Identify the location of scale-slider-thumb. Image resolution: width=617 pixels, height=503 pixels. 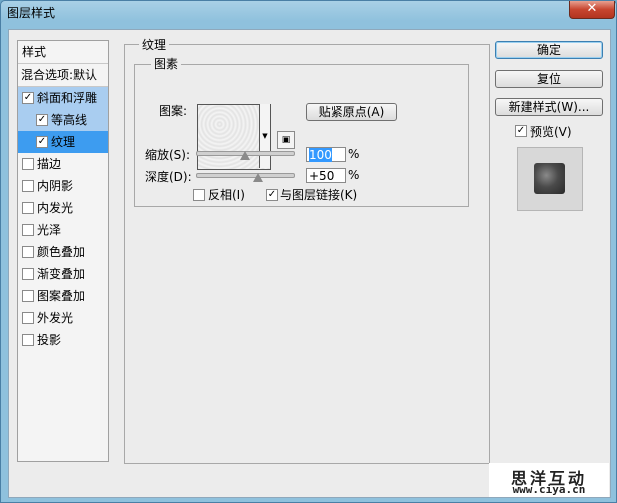
(245, 155).